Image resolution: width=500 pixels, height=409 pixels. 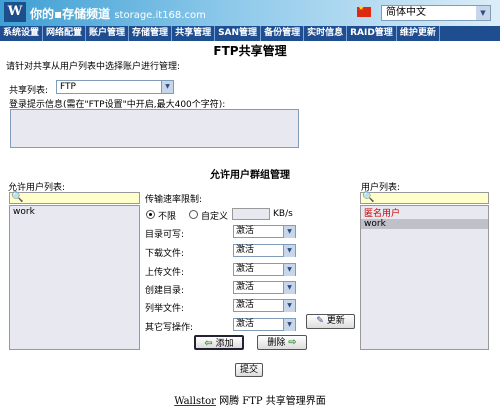 I want to click on nav-item-network: 网络配置, so click(x=65, y=33).